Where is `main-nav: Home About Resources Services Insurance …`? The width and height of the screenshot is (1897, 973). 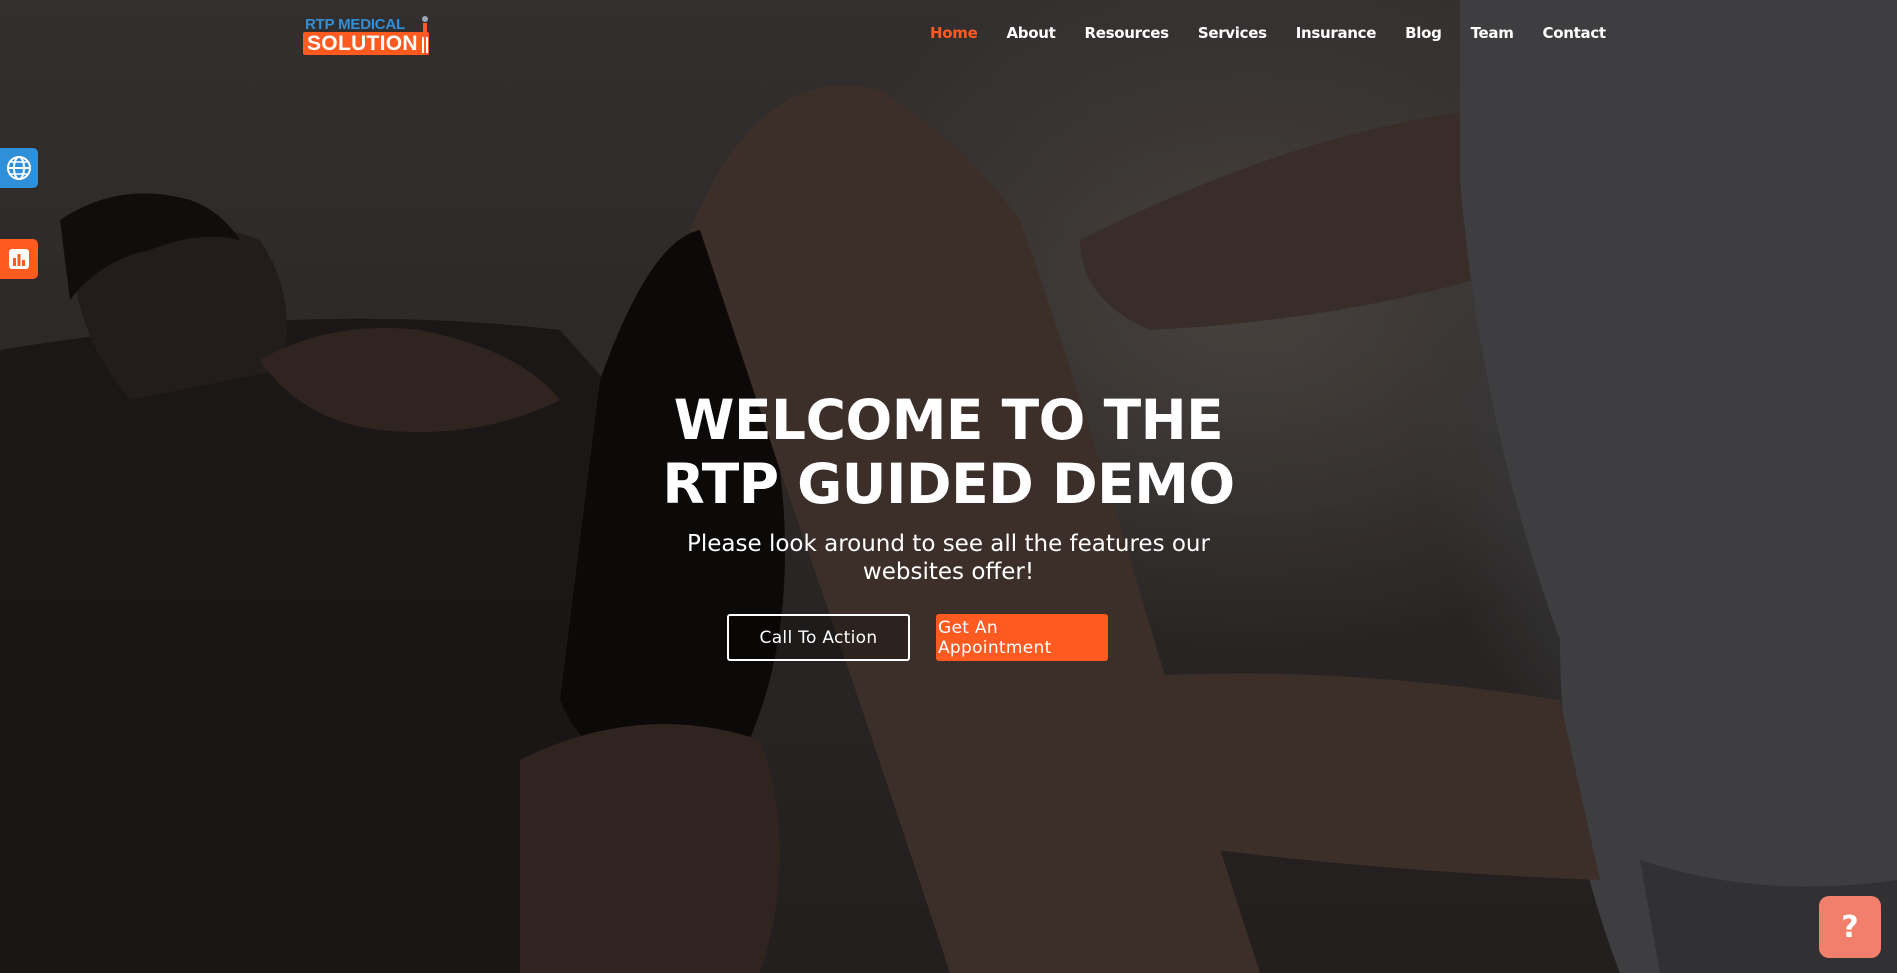 main-nav: Home About Resources Services Insurance … is located at coordinates (1268, 33).